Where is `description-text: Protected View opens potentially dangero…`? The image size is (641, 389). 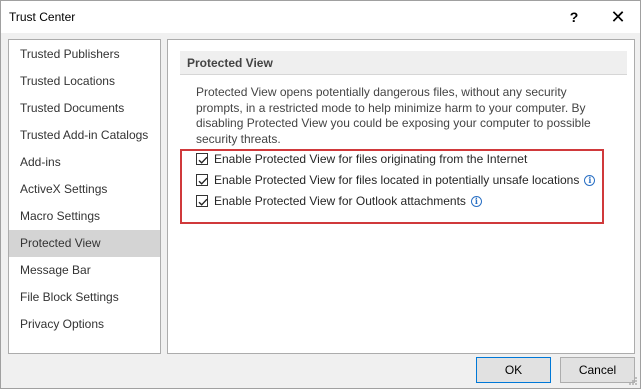 description-text: Protected View opens potentially dangero… is located at coordinates (393, 115).